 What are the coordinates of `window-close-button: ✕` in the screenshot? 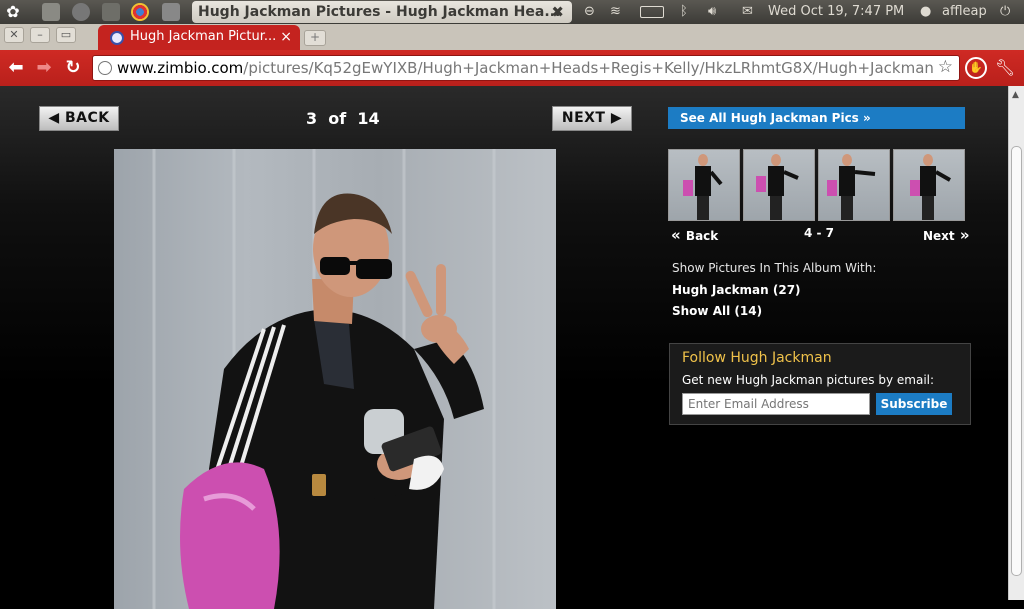 It's located at (14, 35).